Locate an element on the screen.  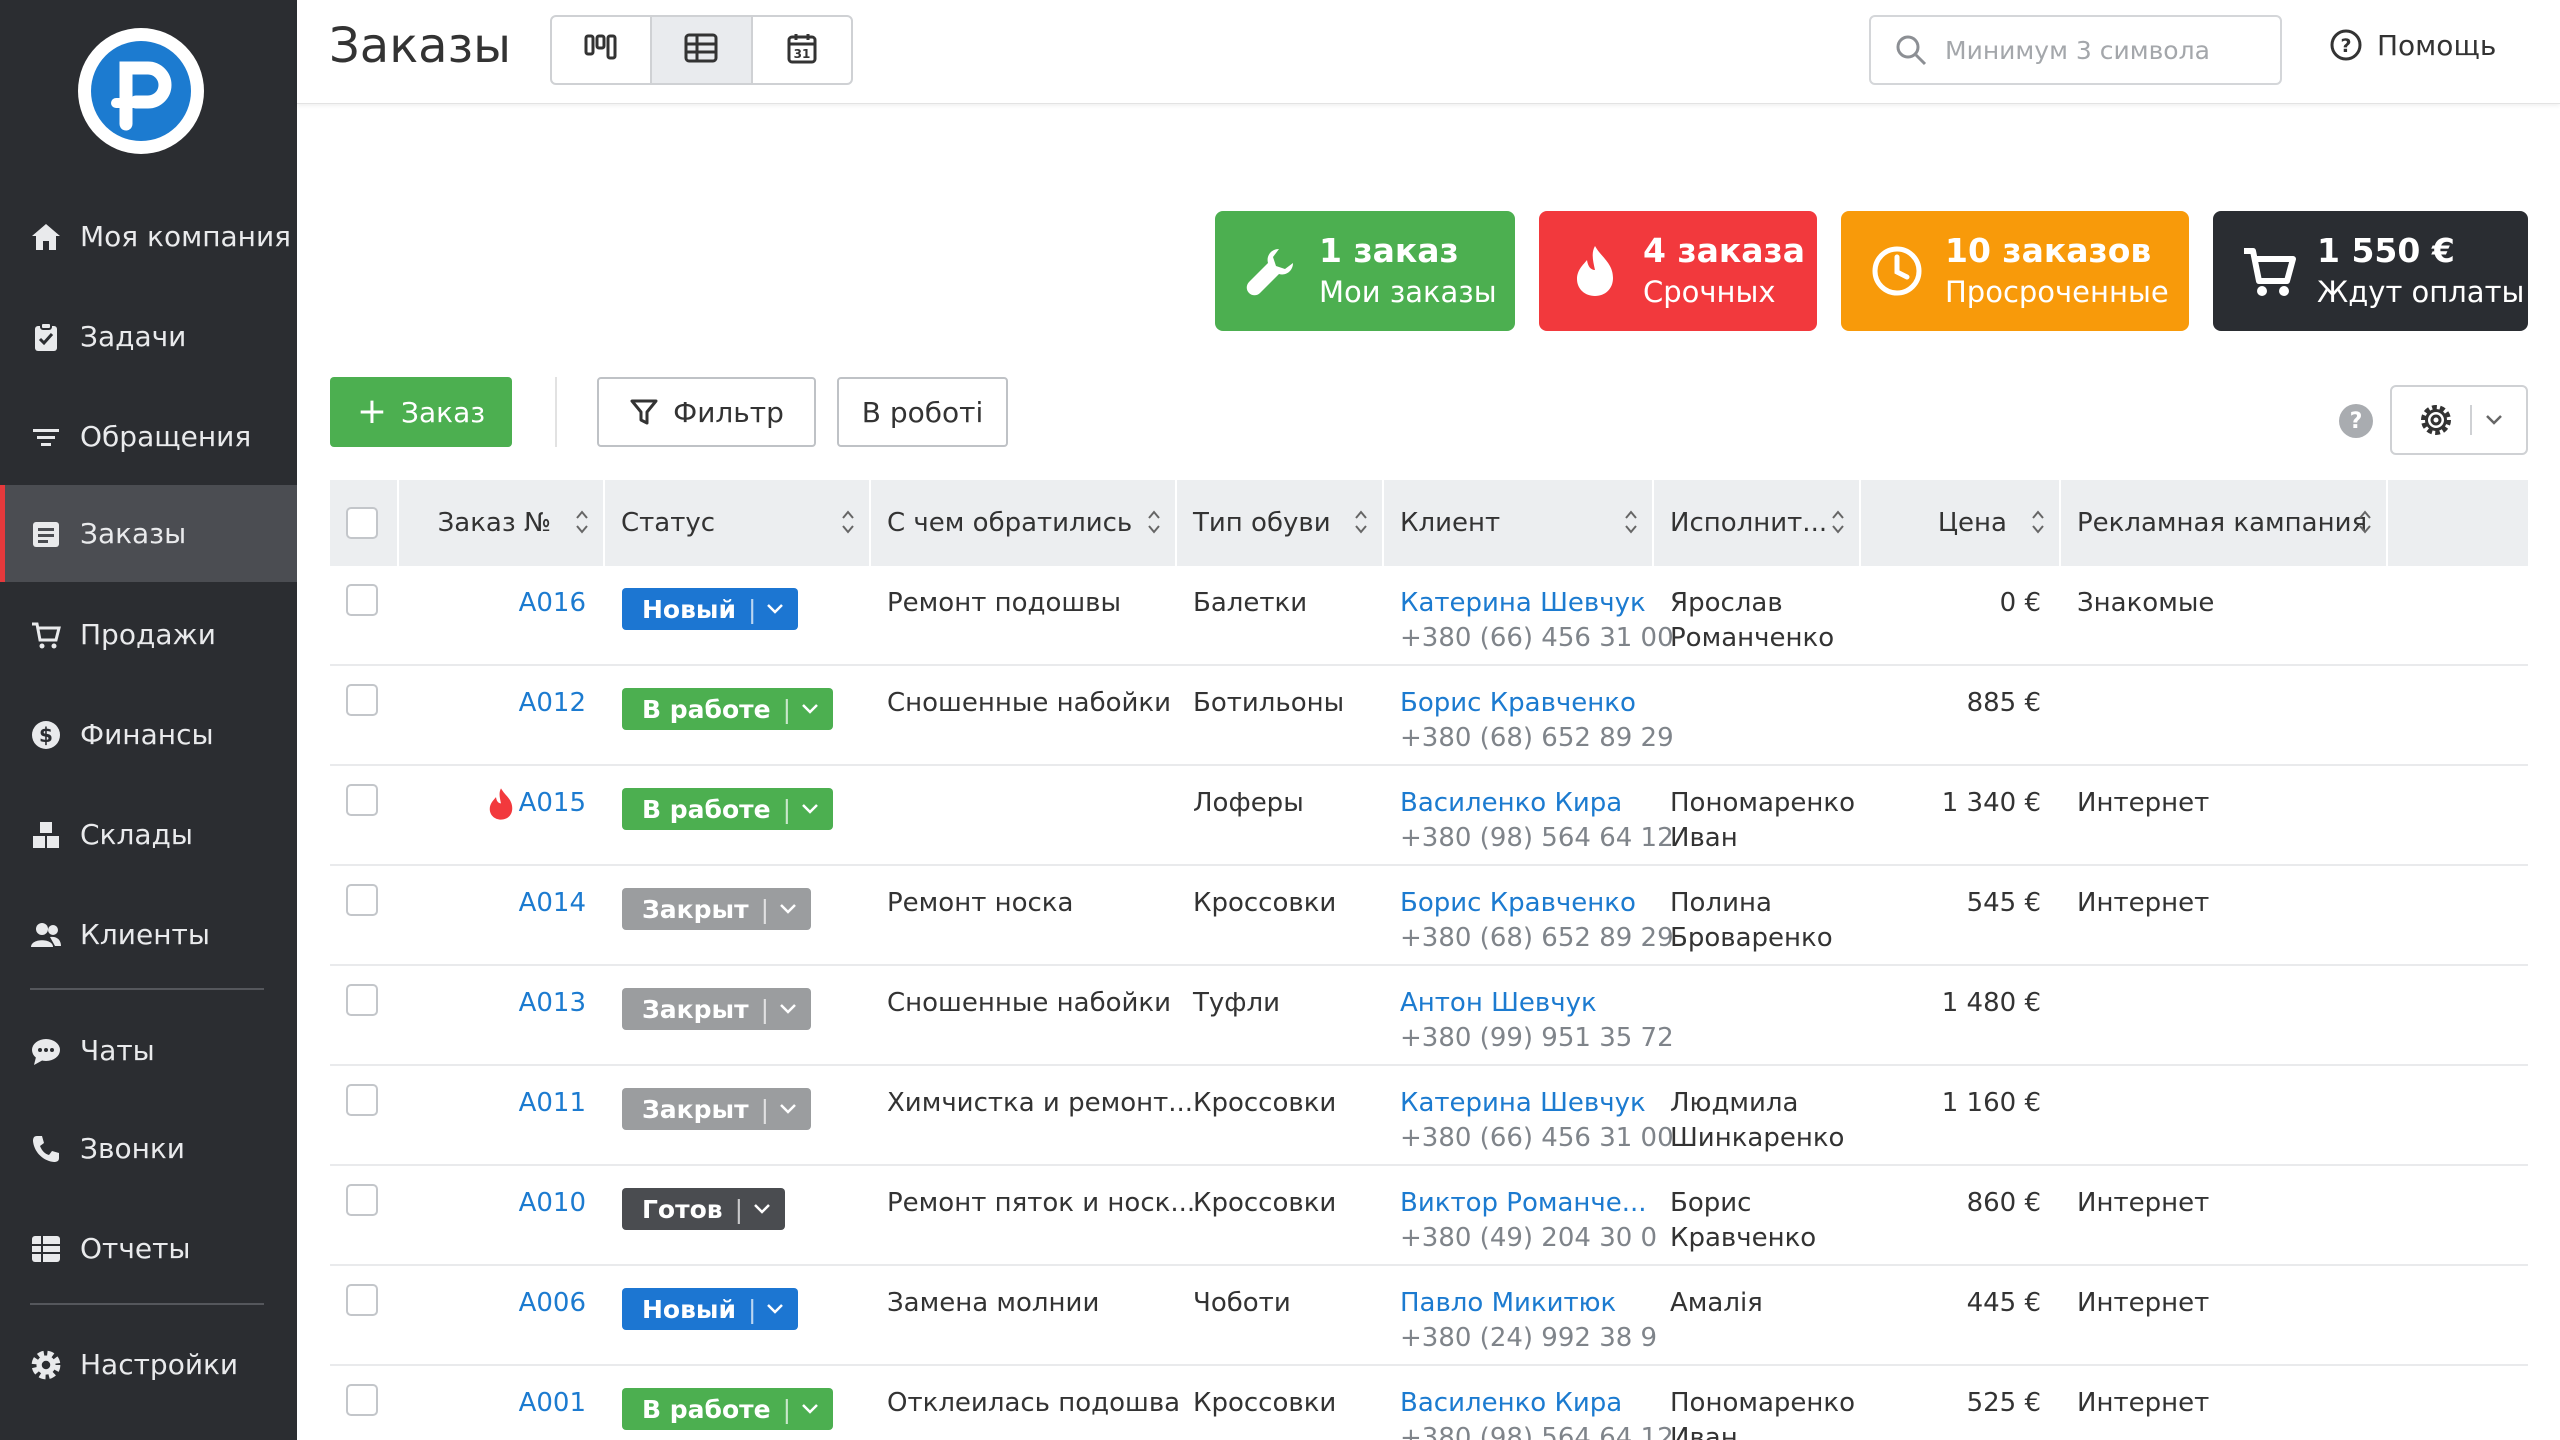
client-phone: +380 (66) 456 31 00 is located at coordinates (1537, 638).